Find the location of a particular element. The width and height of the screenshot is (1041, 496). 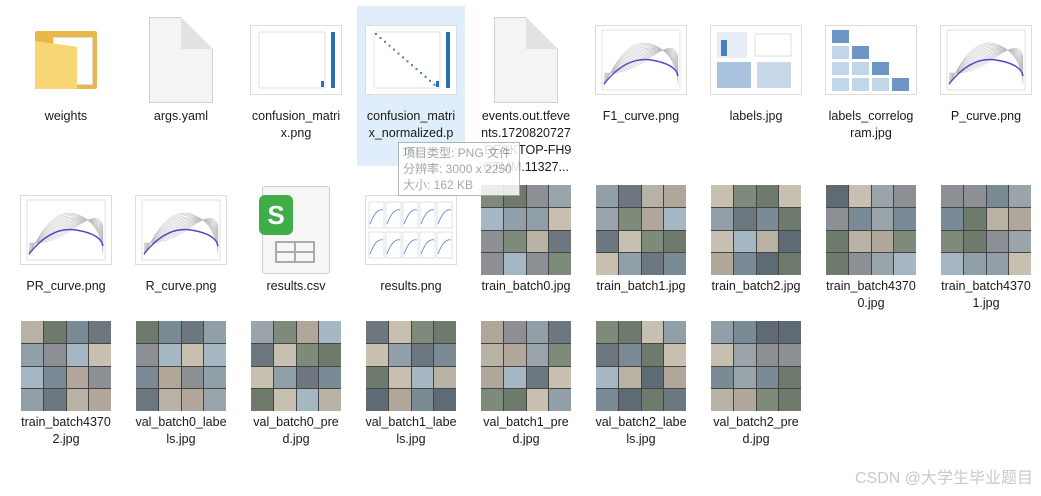

tooltip-type: 项目类型: PNG 文件 is located at coordinates (457, 153).